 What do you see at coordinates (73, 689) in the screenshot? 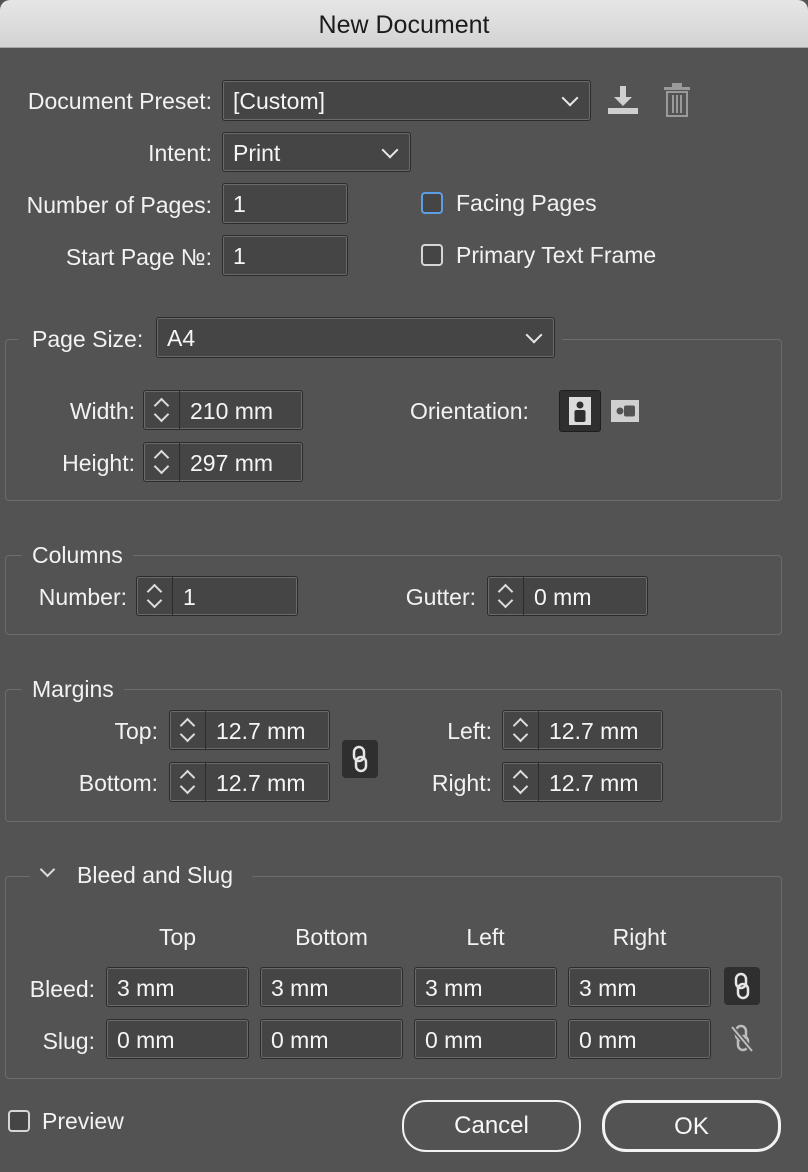
I see `margins-title: Margins` at bounding box center [73, 689].